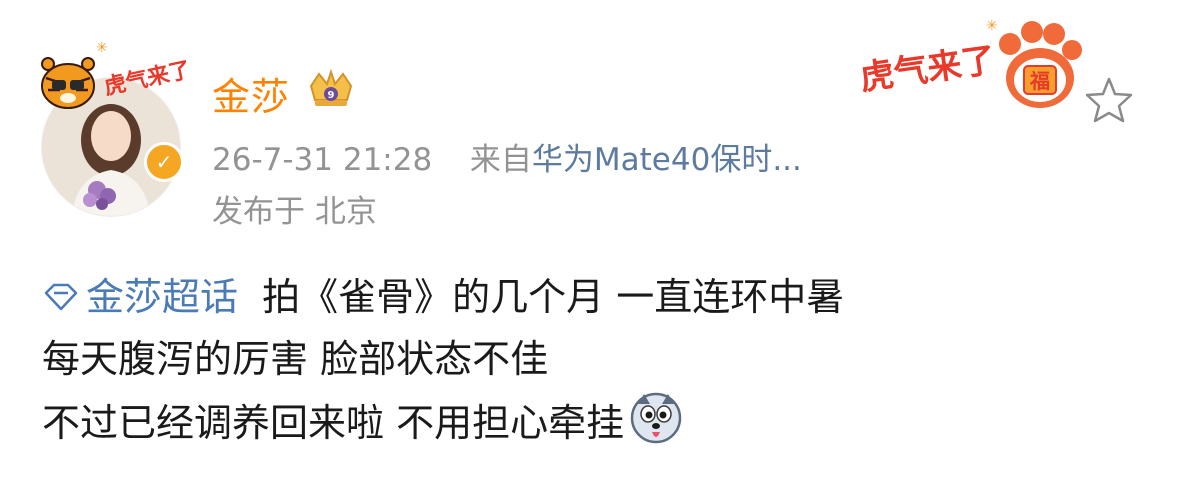 This screenshot has height=502, width=1179. I want to click on husky-emoji-icon, so click(656, 418).